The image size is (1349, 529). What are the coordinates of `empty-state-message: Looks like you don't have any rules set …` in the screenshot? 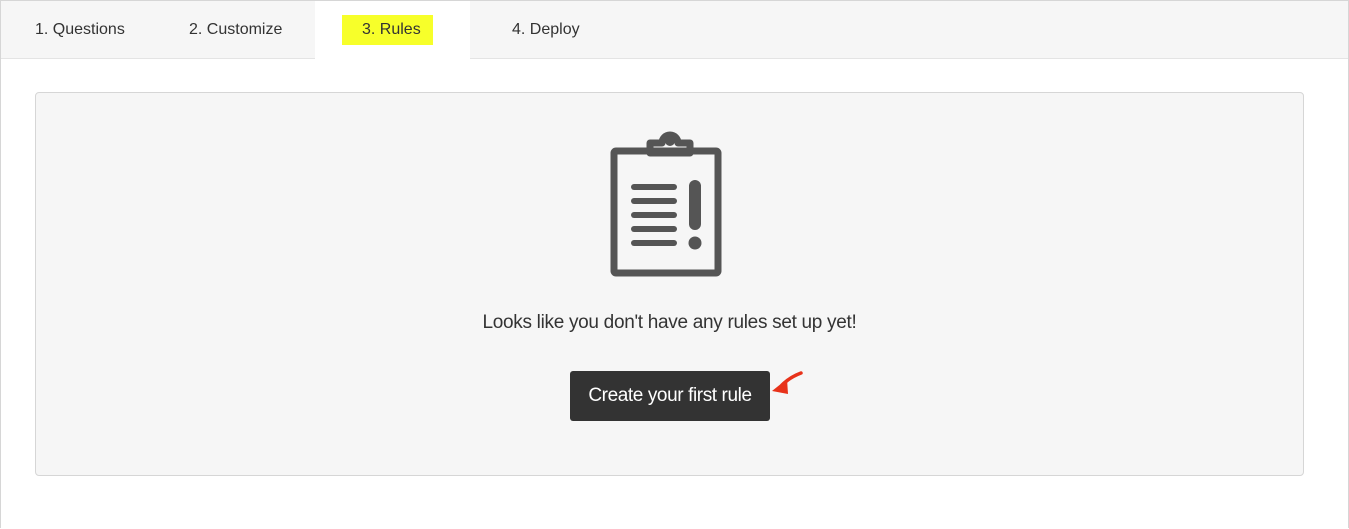 It's located at (669, 322).